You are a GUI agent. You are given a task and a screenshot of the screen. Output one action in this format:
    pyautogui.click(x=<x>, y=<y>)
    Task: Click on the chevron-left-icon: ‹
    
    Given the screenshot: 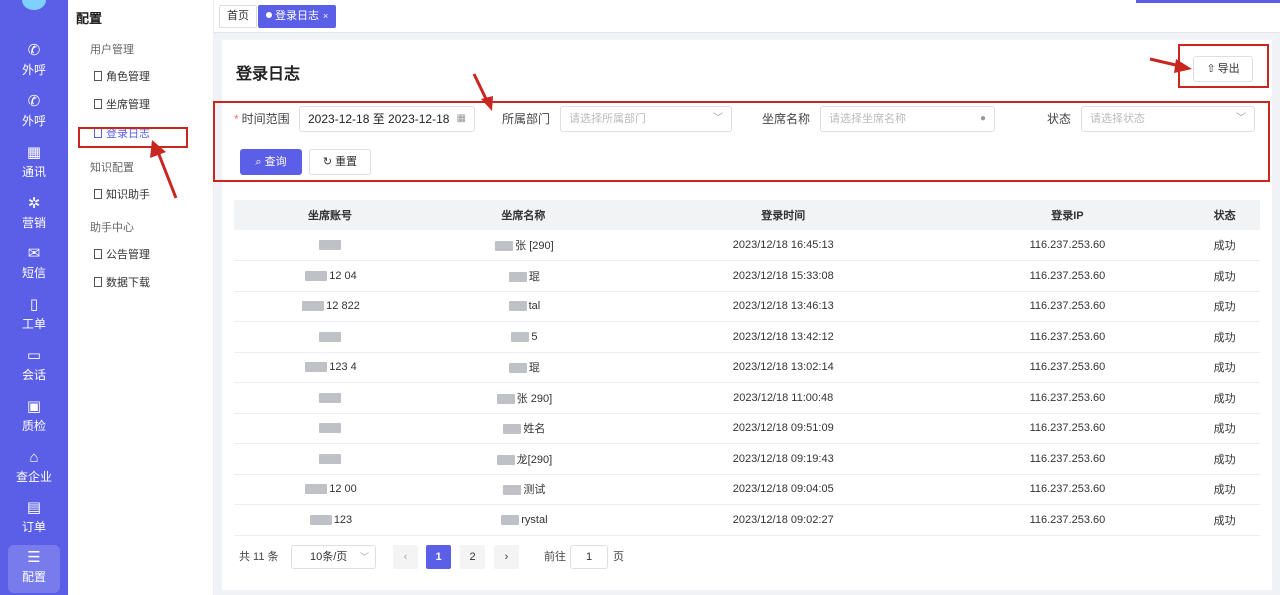 What is the action you would take?
    pyautogui.click(x=405, y=557)
    